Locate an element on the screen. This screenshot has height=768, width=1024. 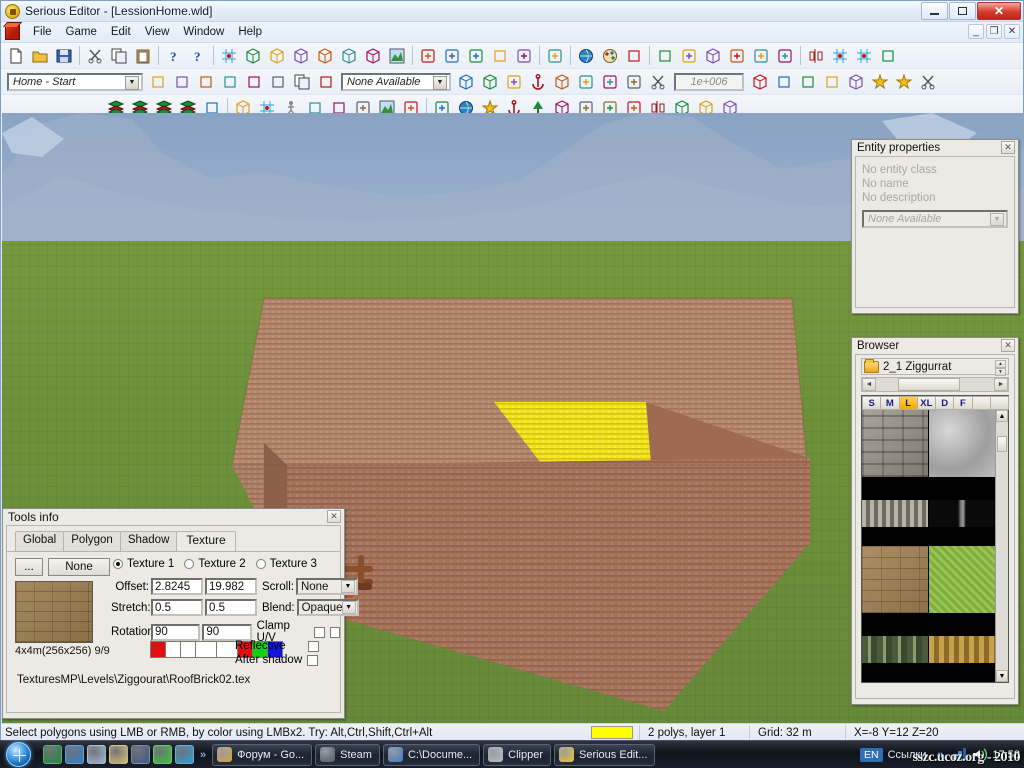
vertex-mode-icon is located at coordinates (253, 56).